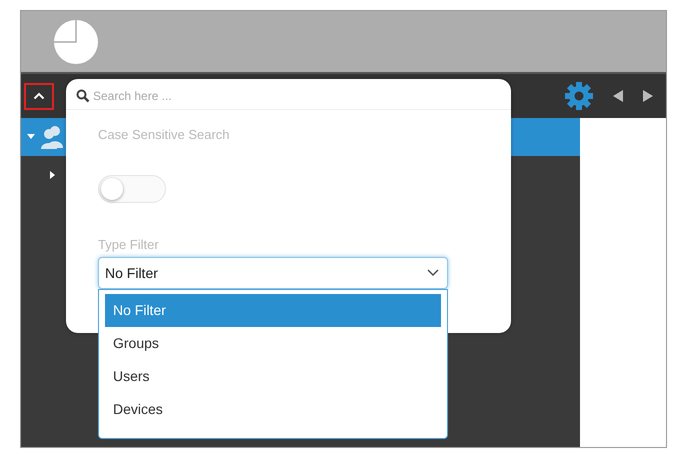 The height and width of the screenshot is (454, 676). Describe the element at coordinates (648, 96) in the screenshot. I see `right-arrow-icon` at that location.